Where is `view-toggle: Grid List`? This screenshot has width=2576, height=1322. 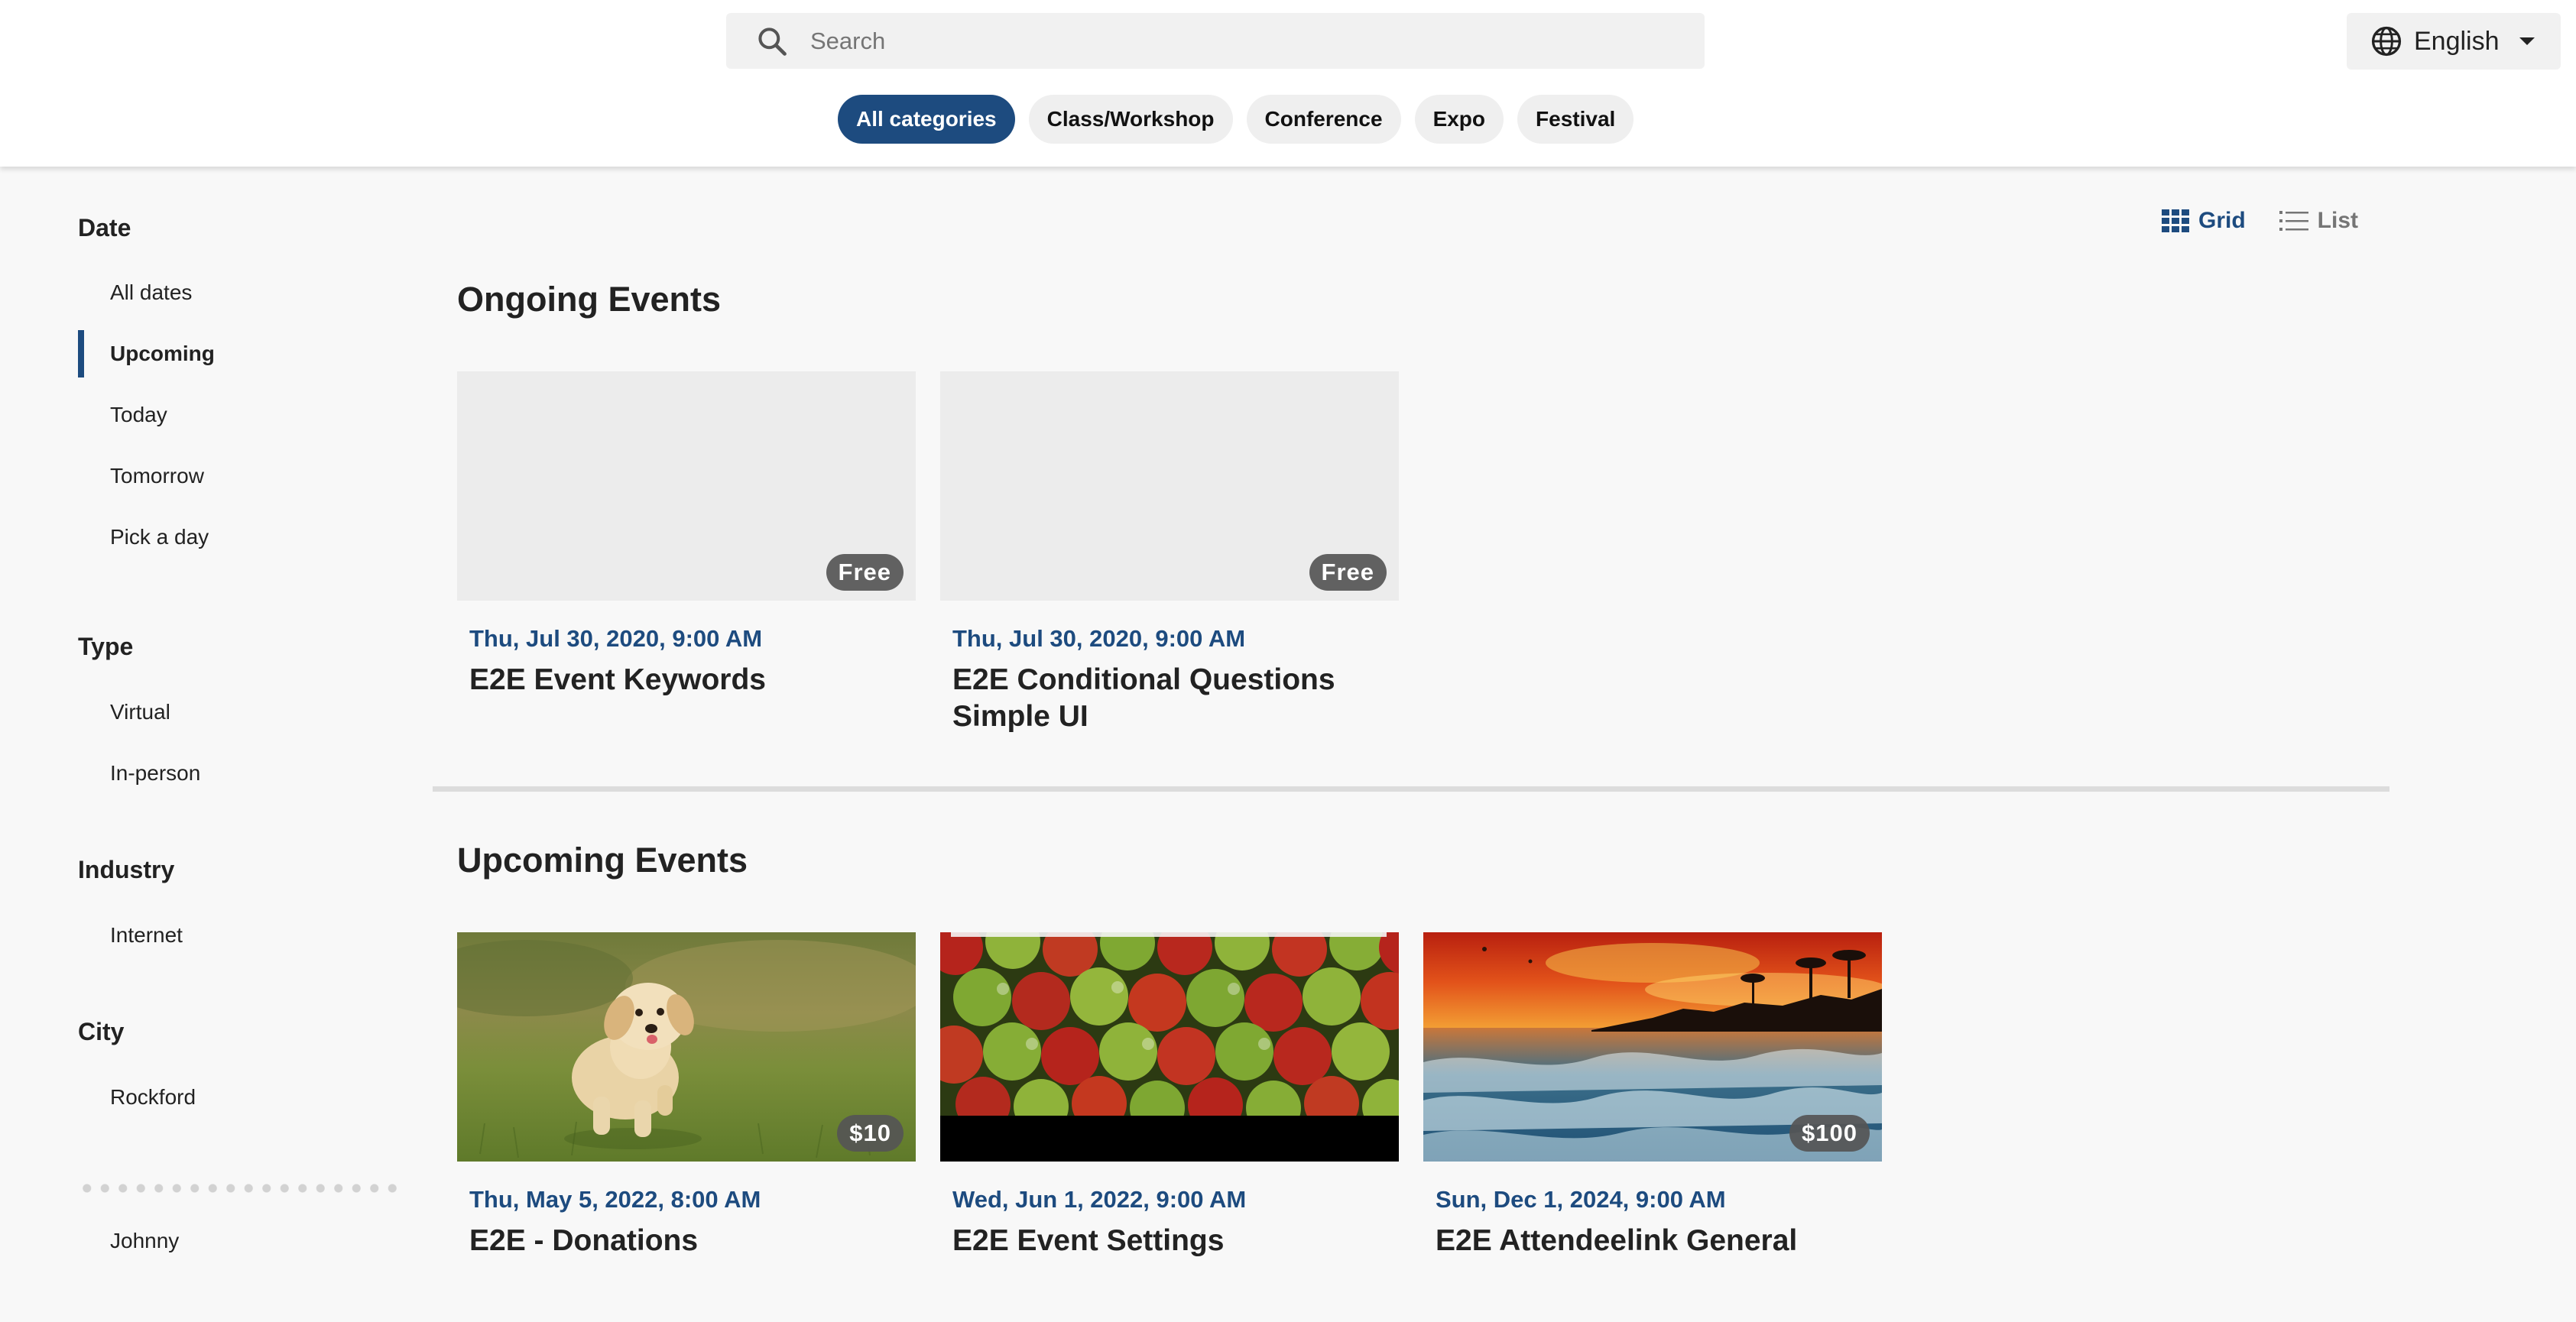
view-toggle: Grid List is located at coordinates (2260, 221).